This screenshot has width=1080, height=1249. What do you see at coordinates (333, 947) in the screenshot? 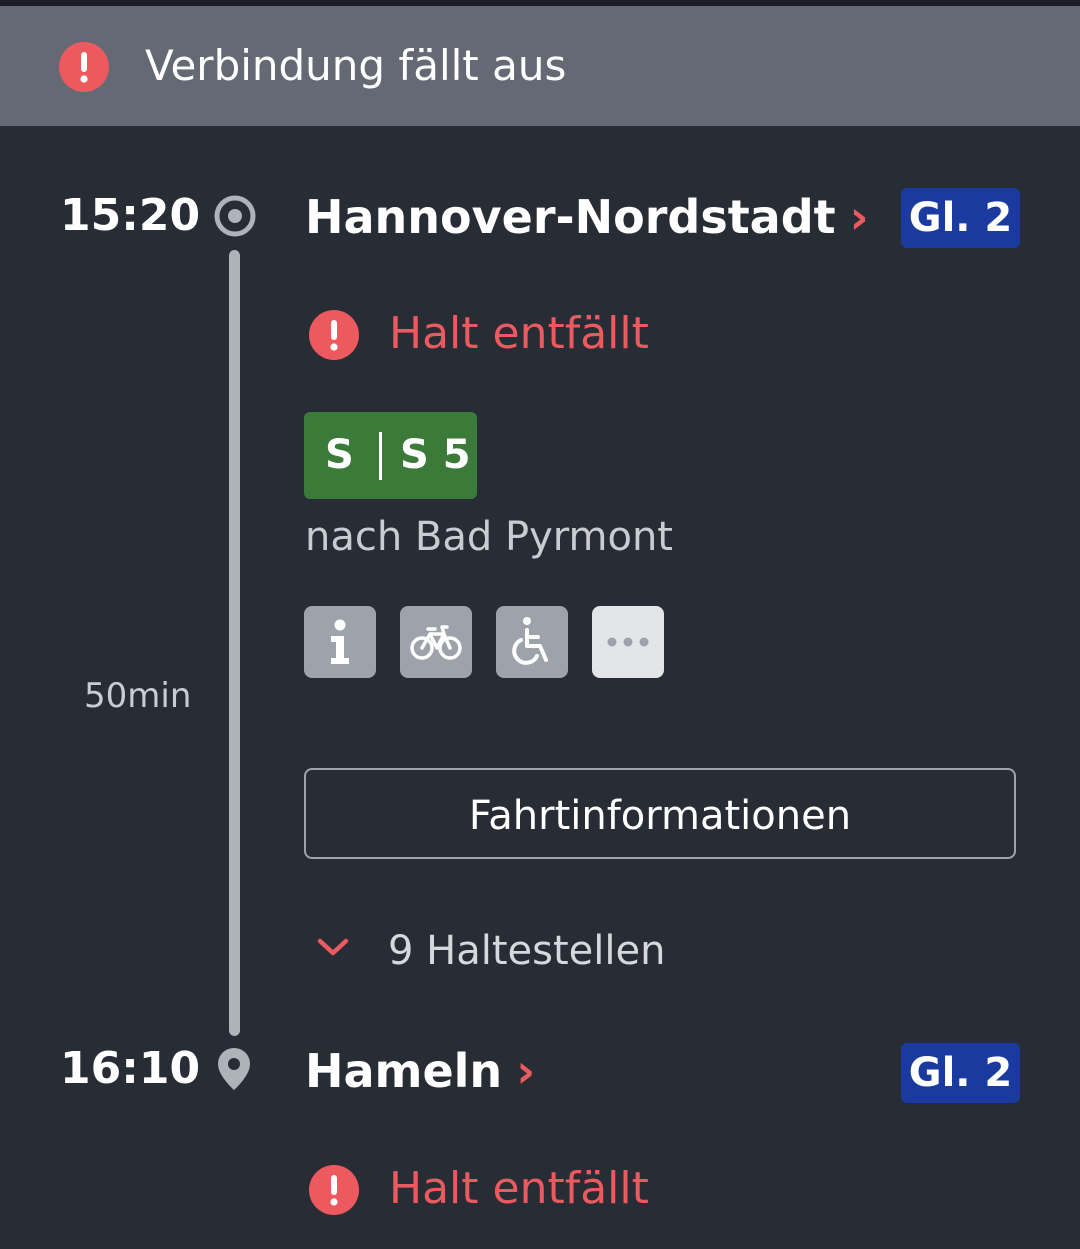
I see `chevron-down-icon` at bounding box center [333, 947].